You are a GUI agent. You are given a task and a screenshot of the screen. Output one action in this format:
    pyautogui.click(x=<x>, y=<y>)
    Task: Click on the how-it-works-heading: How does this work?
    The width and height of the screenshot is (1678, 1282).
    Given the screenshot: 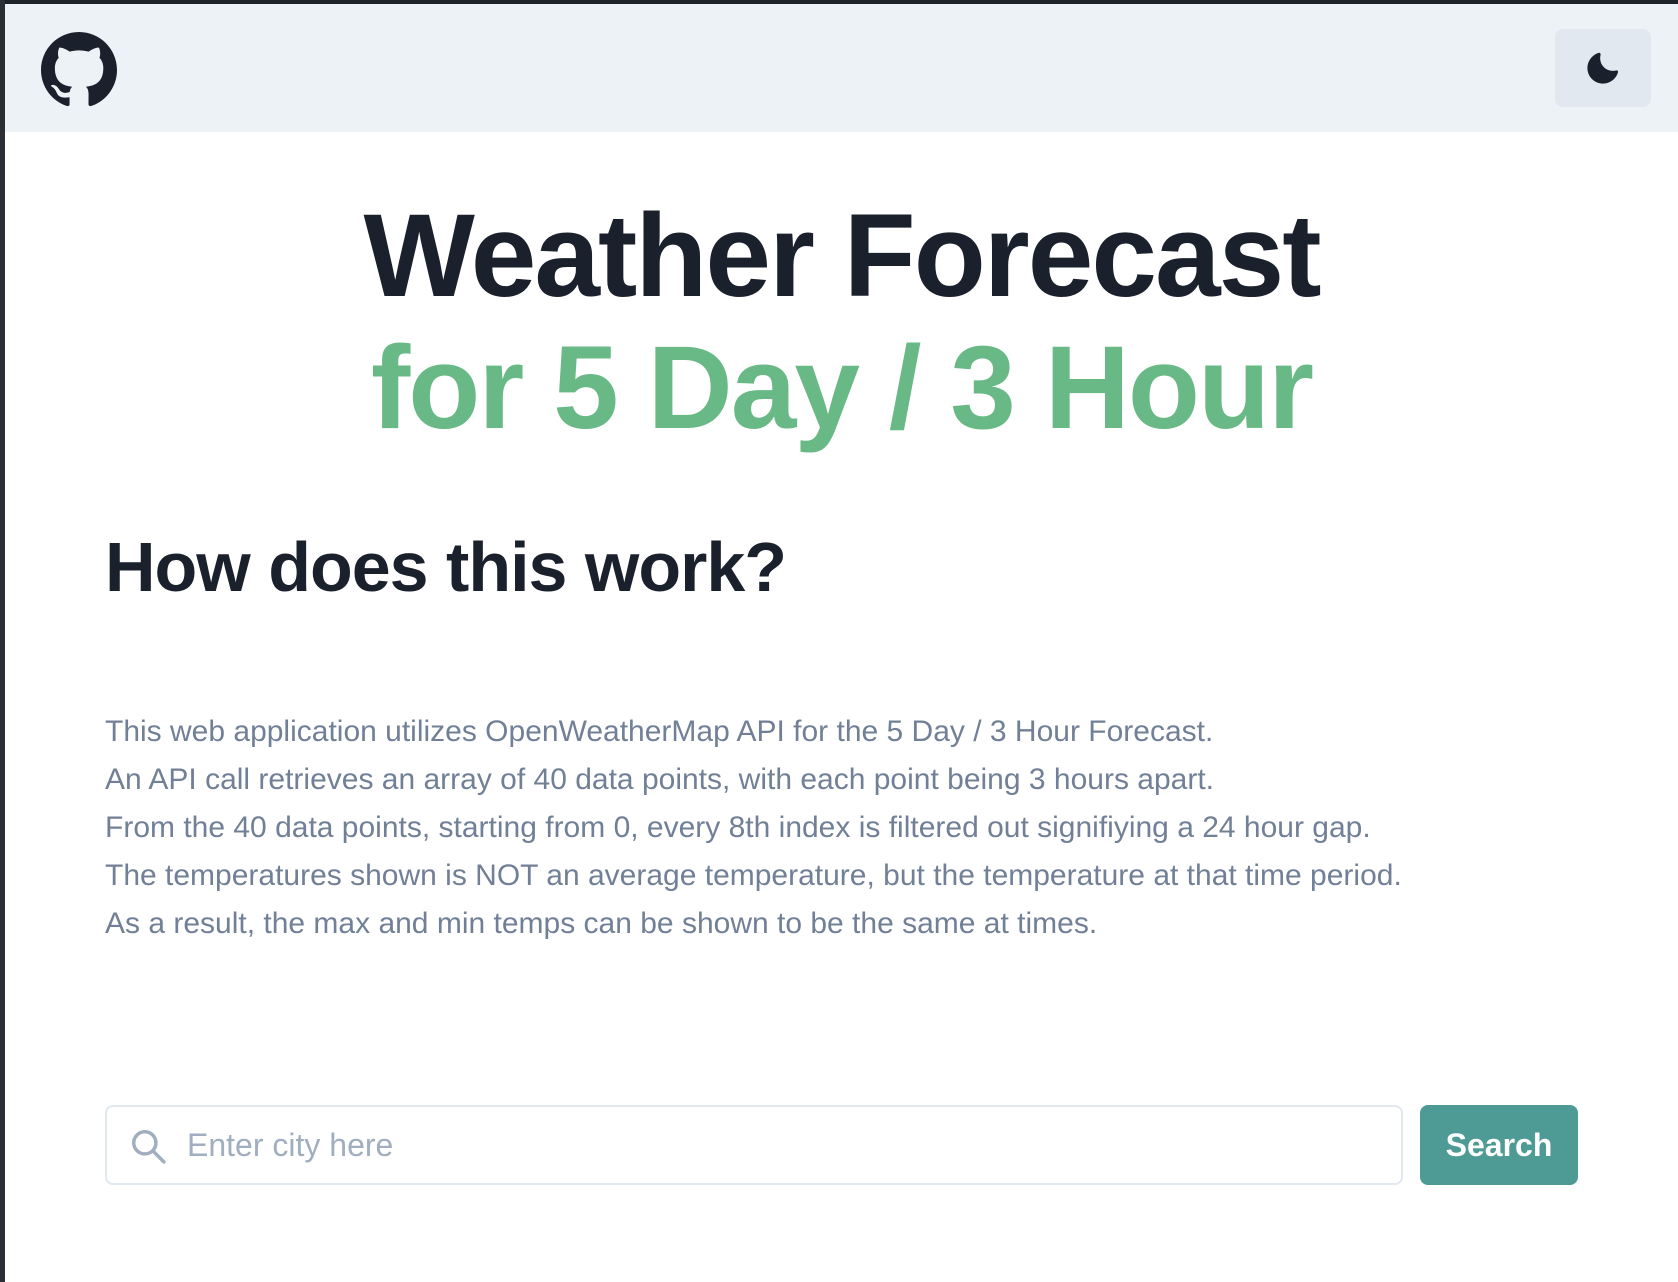 What is the action you would take?
    pyautogui.click(x=446, y=567)
    